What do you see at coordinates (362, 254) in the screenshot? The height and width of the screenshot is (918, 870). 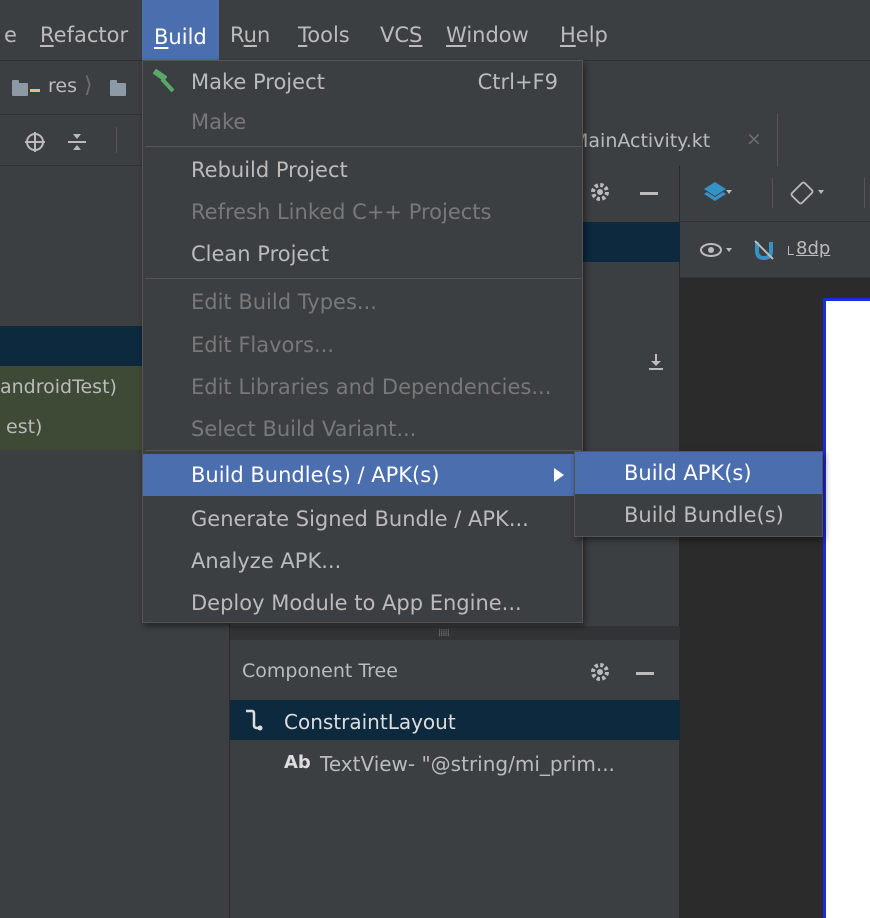 I see `menu-item-clean-project: Clean Project` at bounding box center [362, 254].